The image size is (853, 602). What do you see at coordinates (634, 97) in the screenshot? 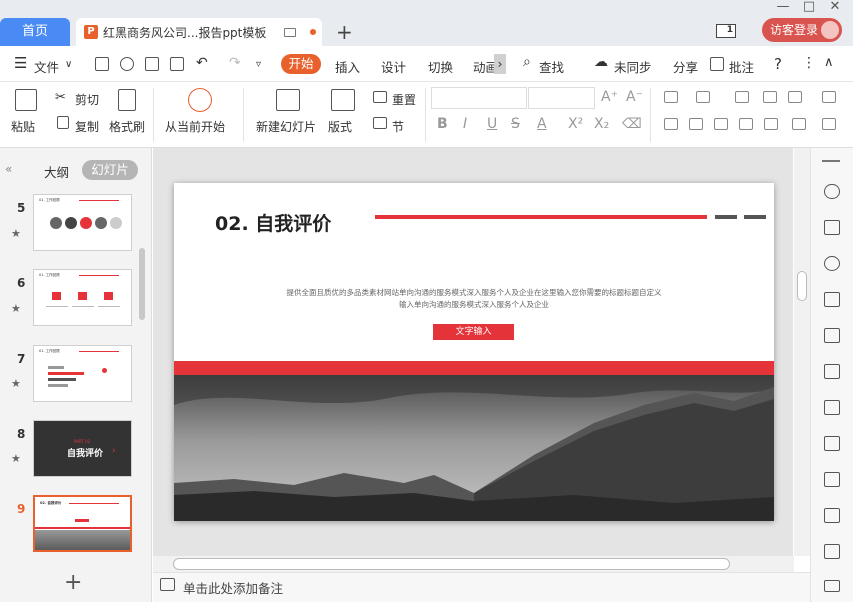
I see `font-decrease-icon: A⁻` at bounding box center [634, 97].